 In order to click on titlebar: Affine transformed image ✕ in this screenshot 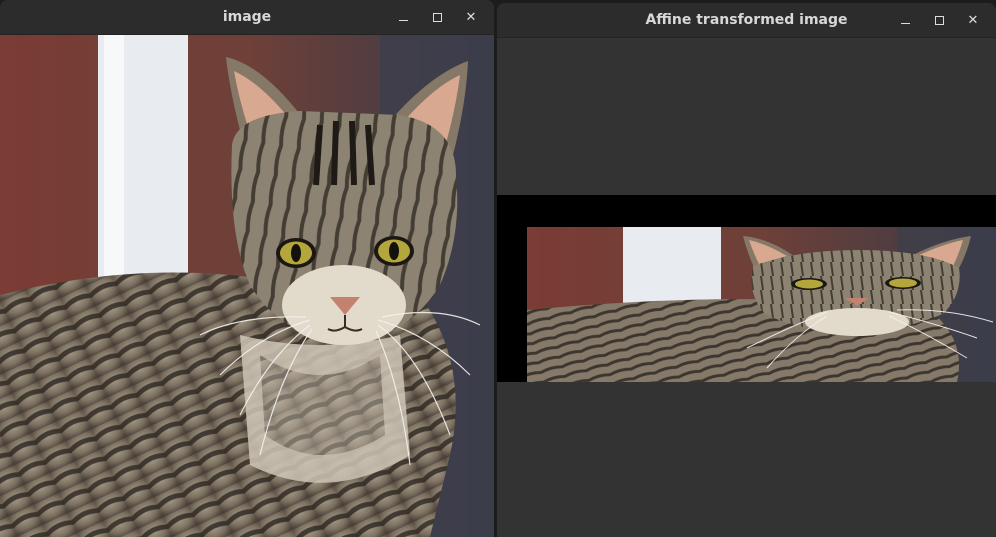, I will do `click(746, 20)`.